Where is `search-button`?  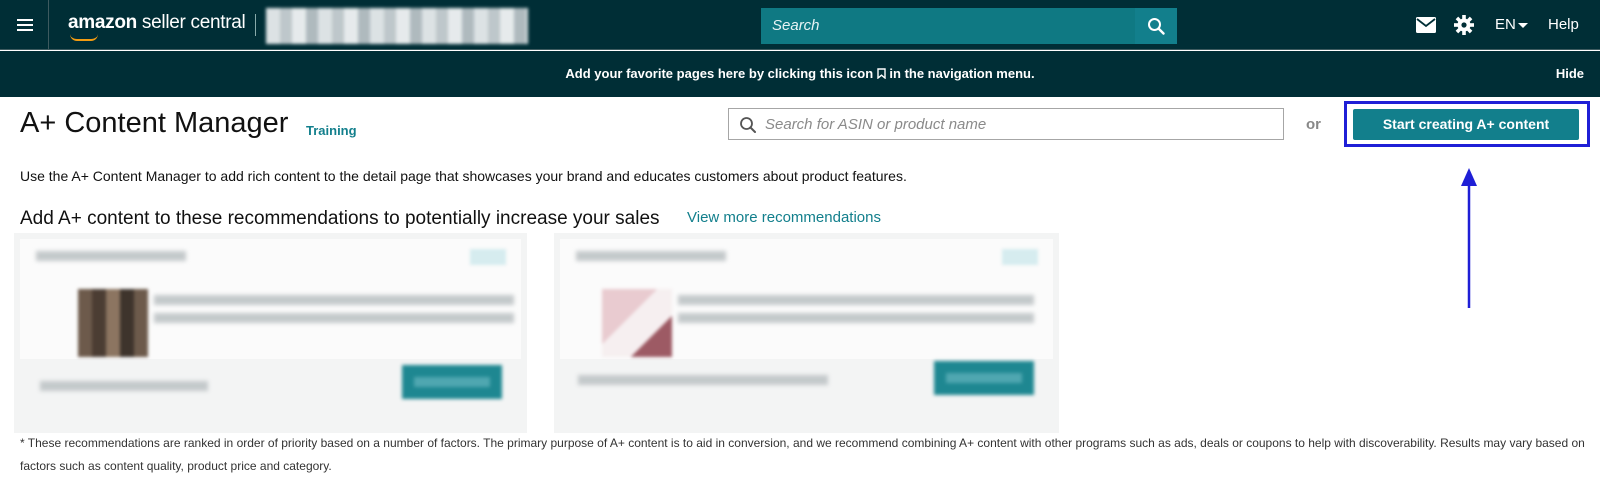
search-button is located at coordinates (1156, 26).